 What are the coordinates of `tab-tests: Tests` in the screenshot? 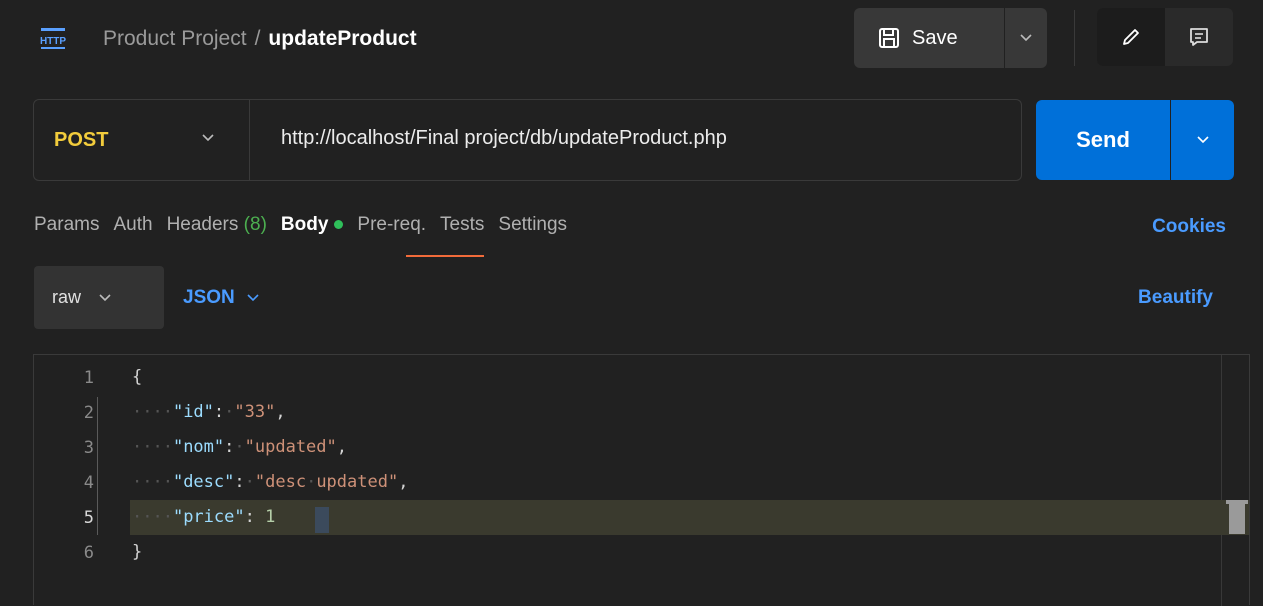 It's located at (462, 229).